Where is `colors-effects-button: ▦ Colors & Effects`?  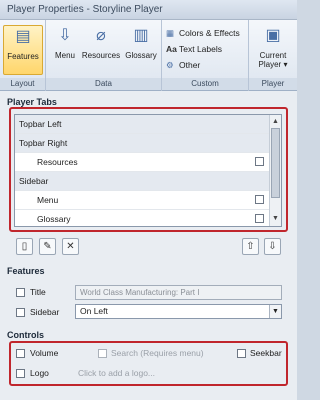
colors-effects-button: ▦ Colors & Effects is located at coordinates (203, 35).